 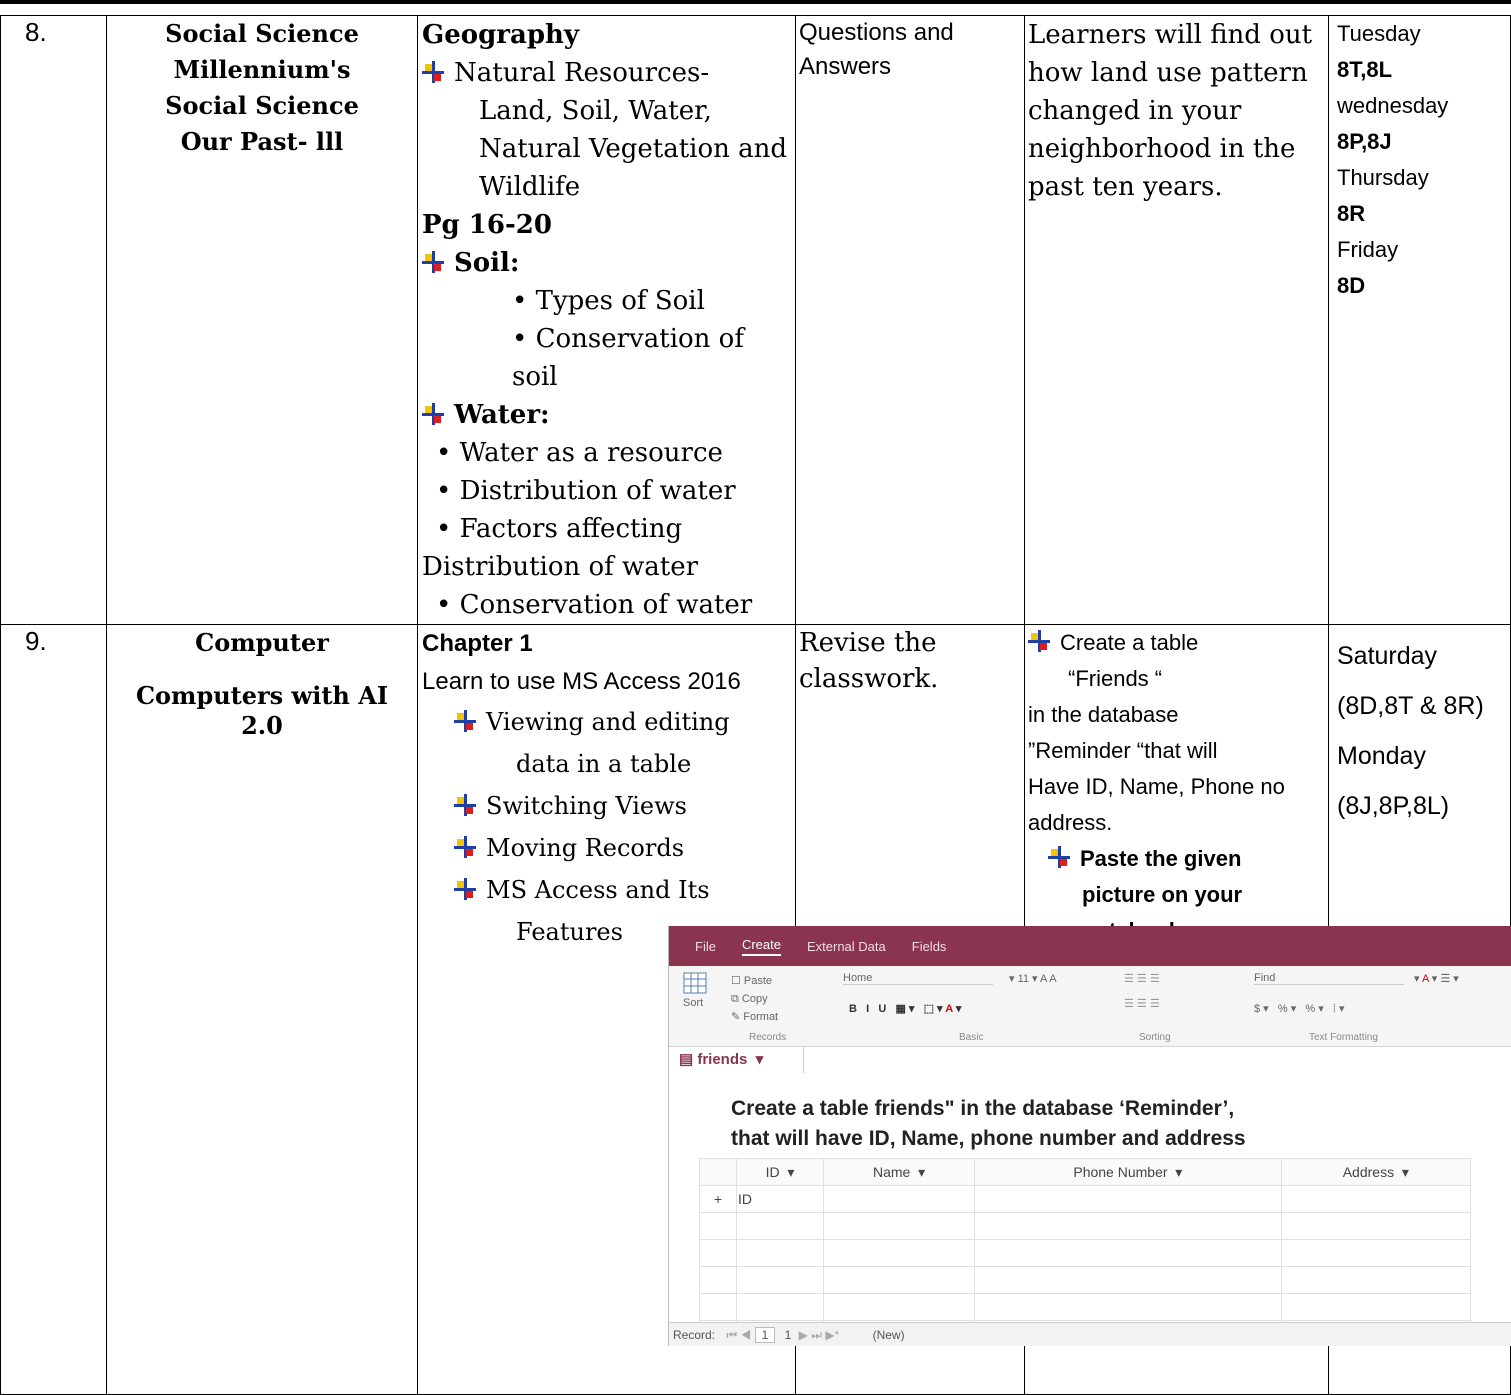 What do you see at coordinates (608, 73) in the screenshot?
I see `topic-item: Natural Resources-` at bounding box center [608, 73].